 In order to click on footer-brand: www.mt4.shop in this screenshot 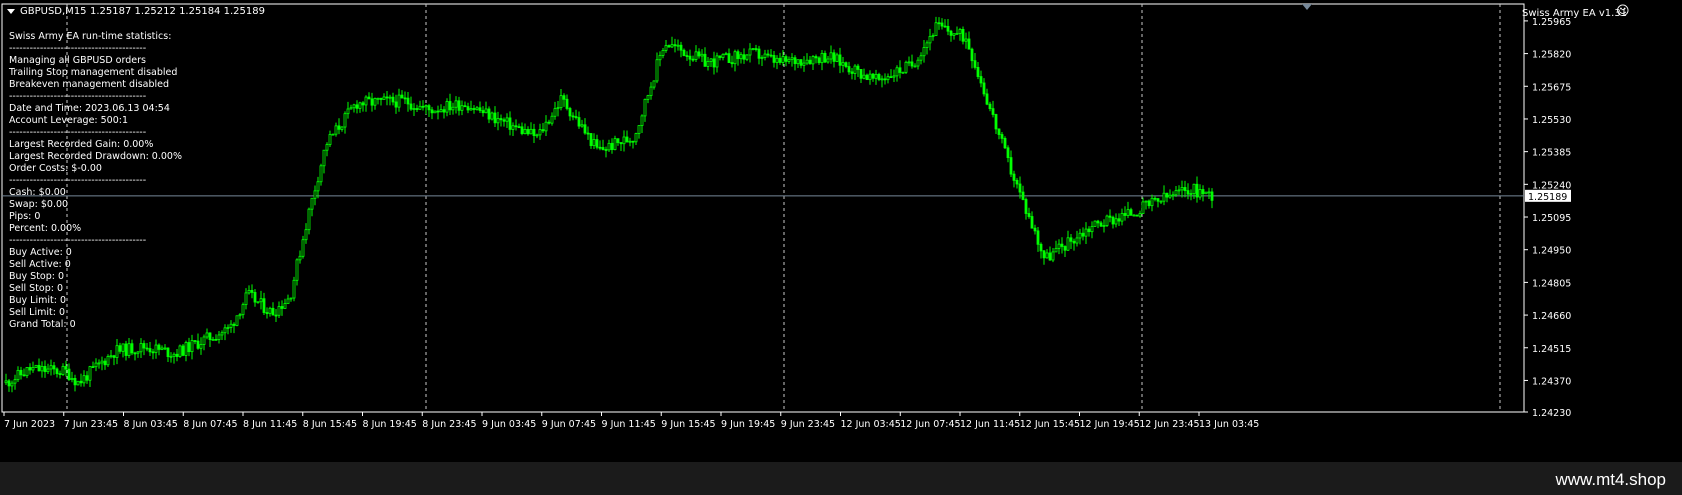, I will do `click(1610, 480)`.